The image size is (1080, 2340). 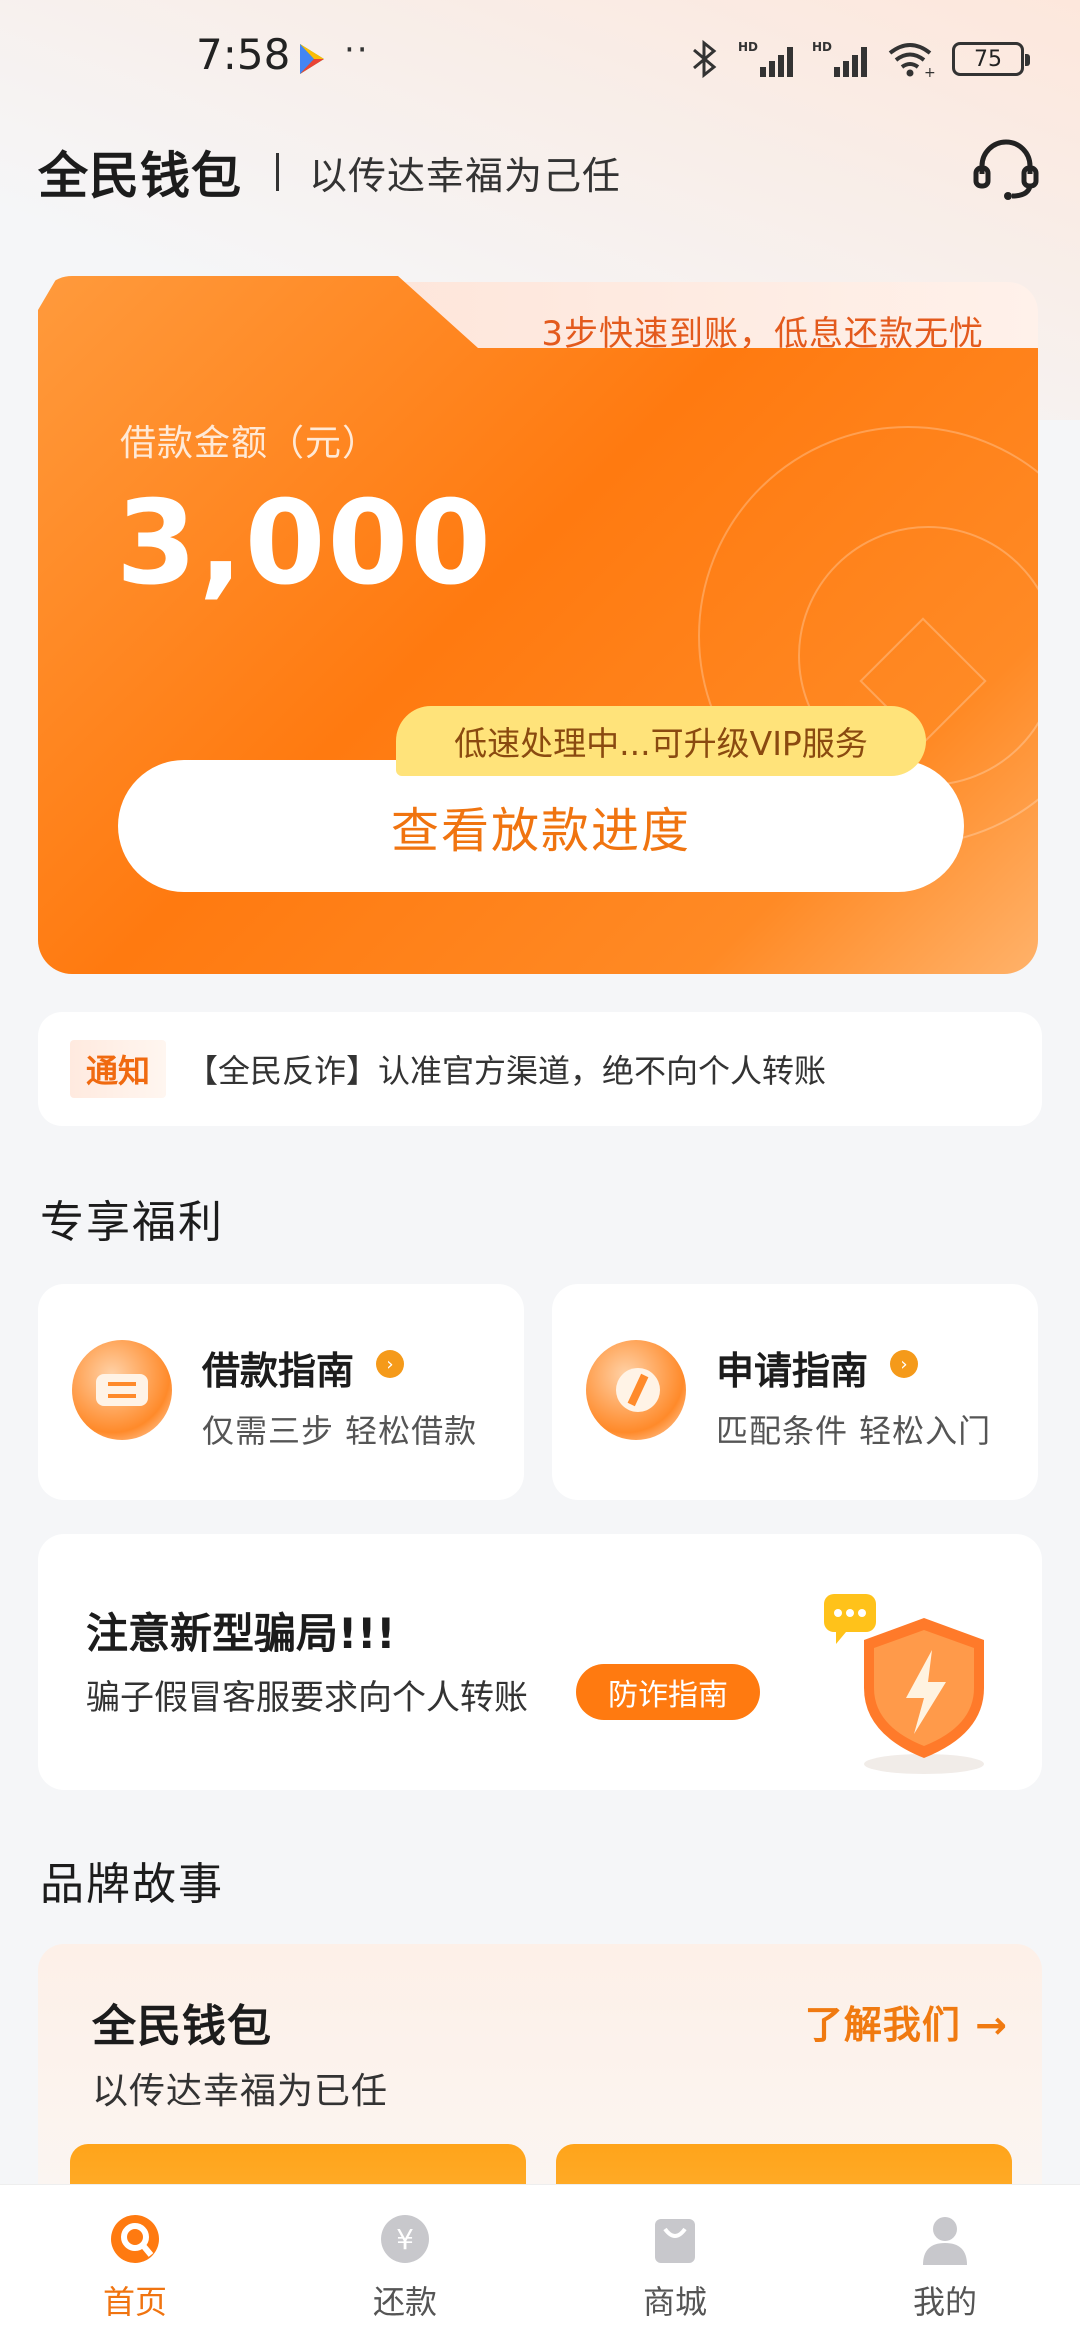 I want to click on nav-repay-label: 还款, so click(x=404, y=2302).